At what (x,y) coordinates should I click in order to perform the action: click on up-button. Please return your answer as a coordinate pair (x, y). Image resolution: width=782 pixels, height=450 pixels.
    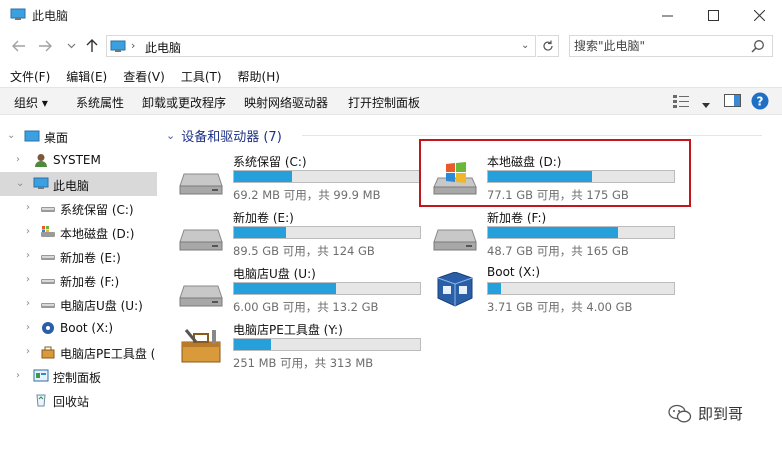
    Looking at the image, I should click on (92, 46).